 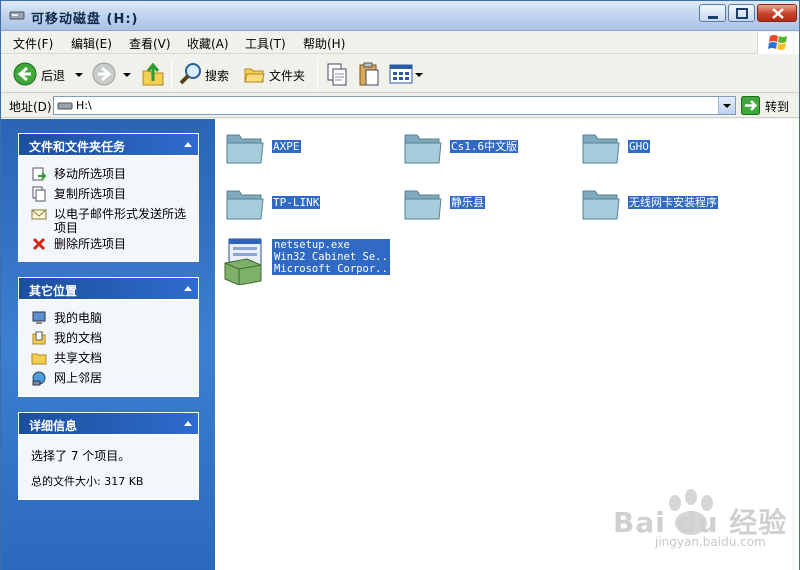 I want to click on menu-edit: 编辑(E), so click(x=91, y=43).